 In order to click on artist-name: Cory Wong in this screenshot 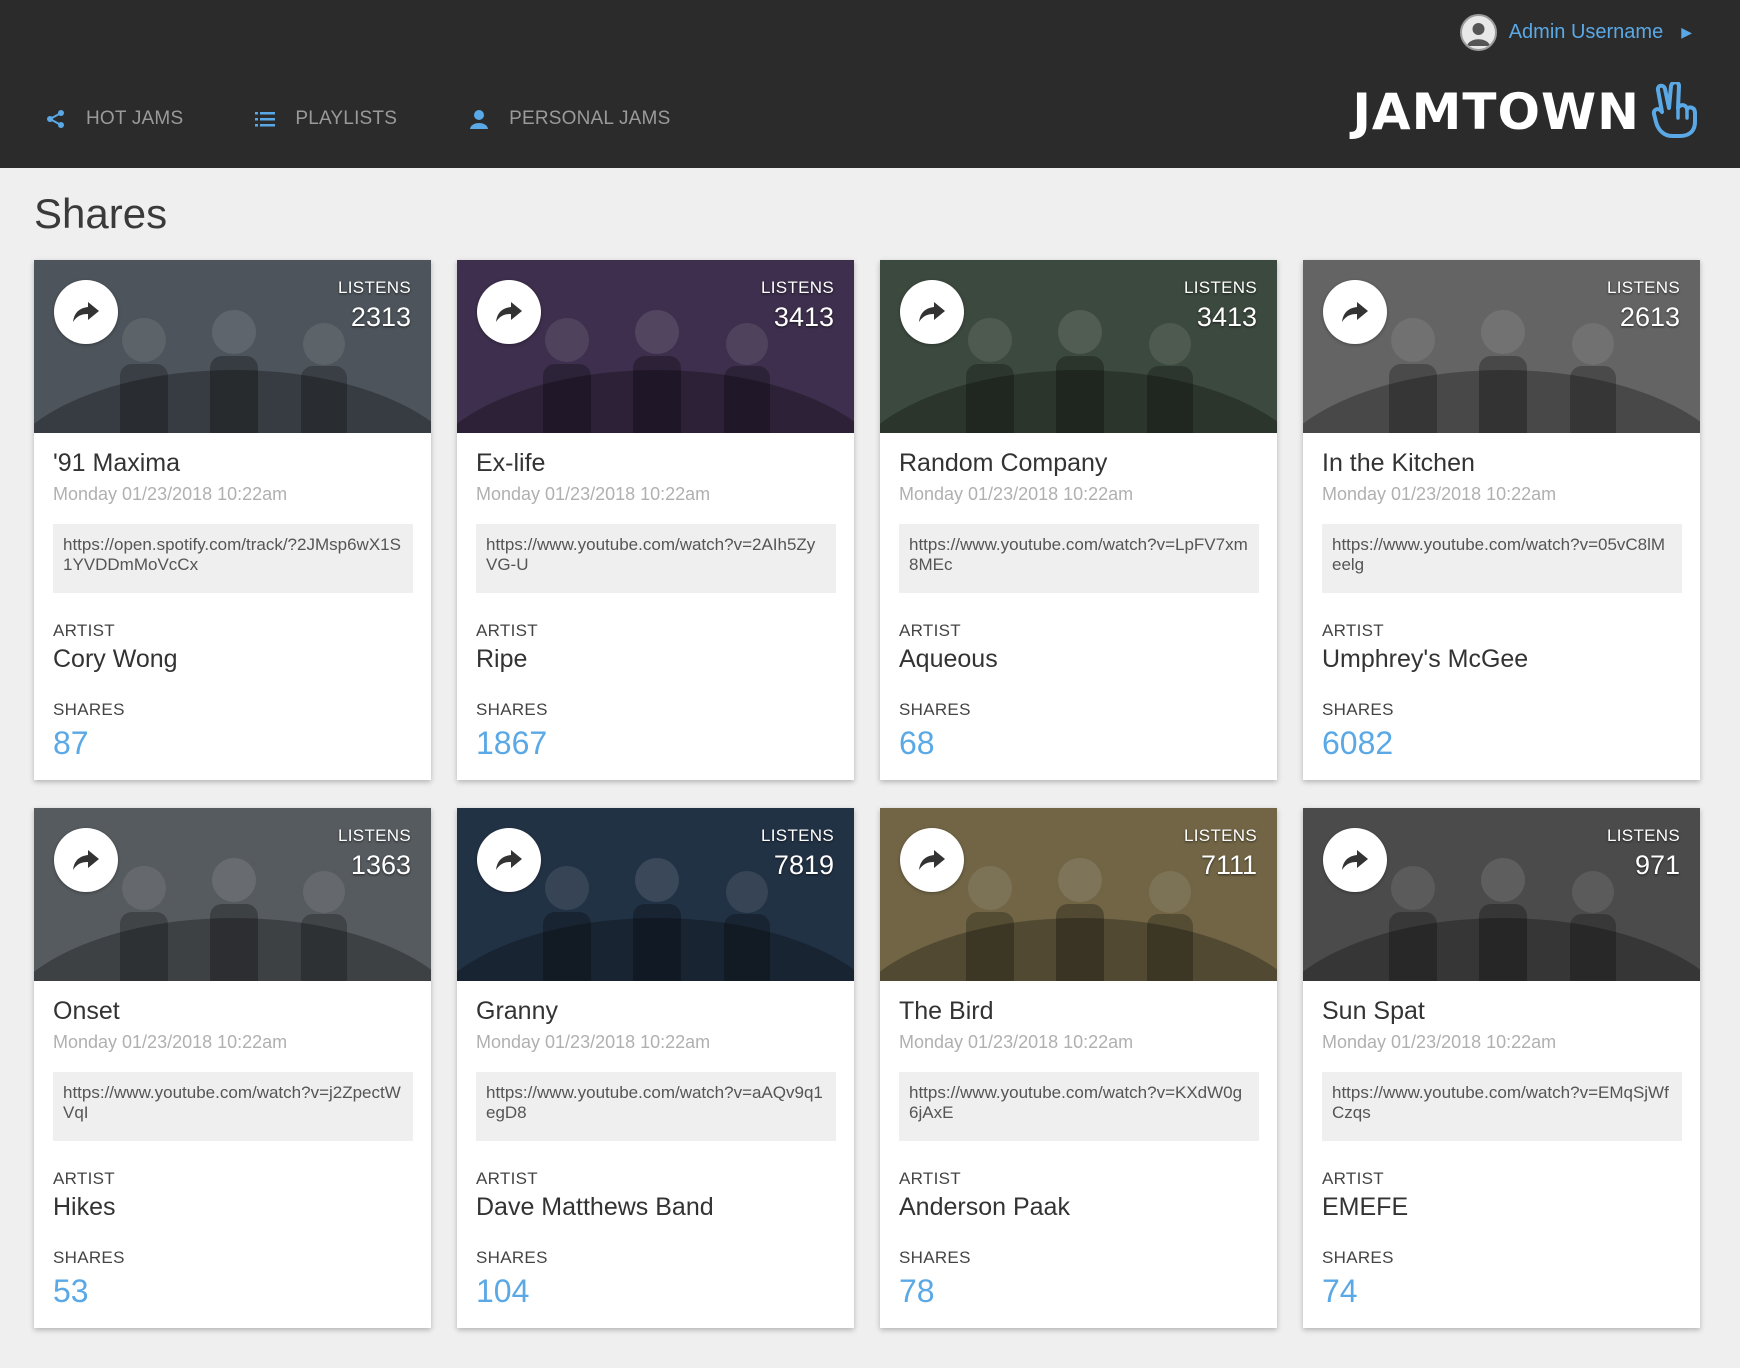, I will do `click(115, 659)`.